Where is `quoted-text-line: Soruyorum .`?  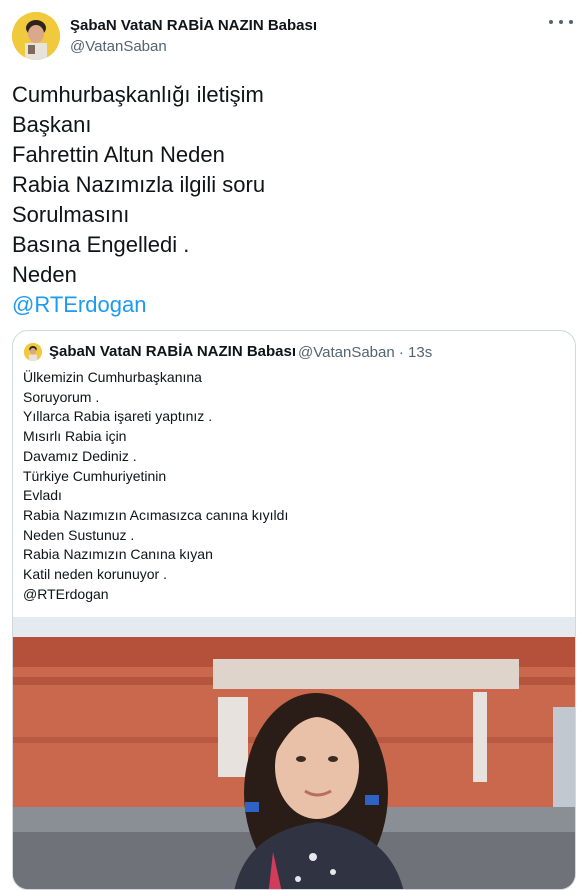 quoted-text-line: Soruyorum . is located at coordinates (61, 396).